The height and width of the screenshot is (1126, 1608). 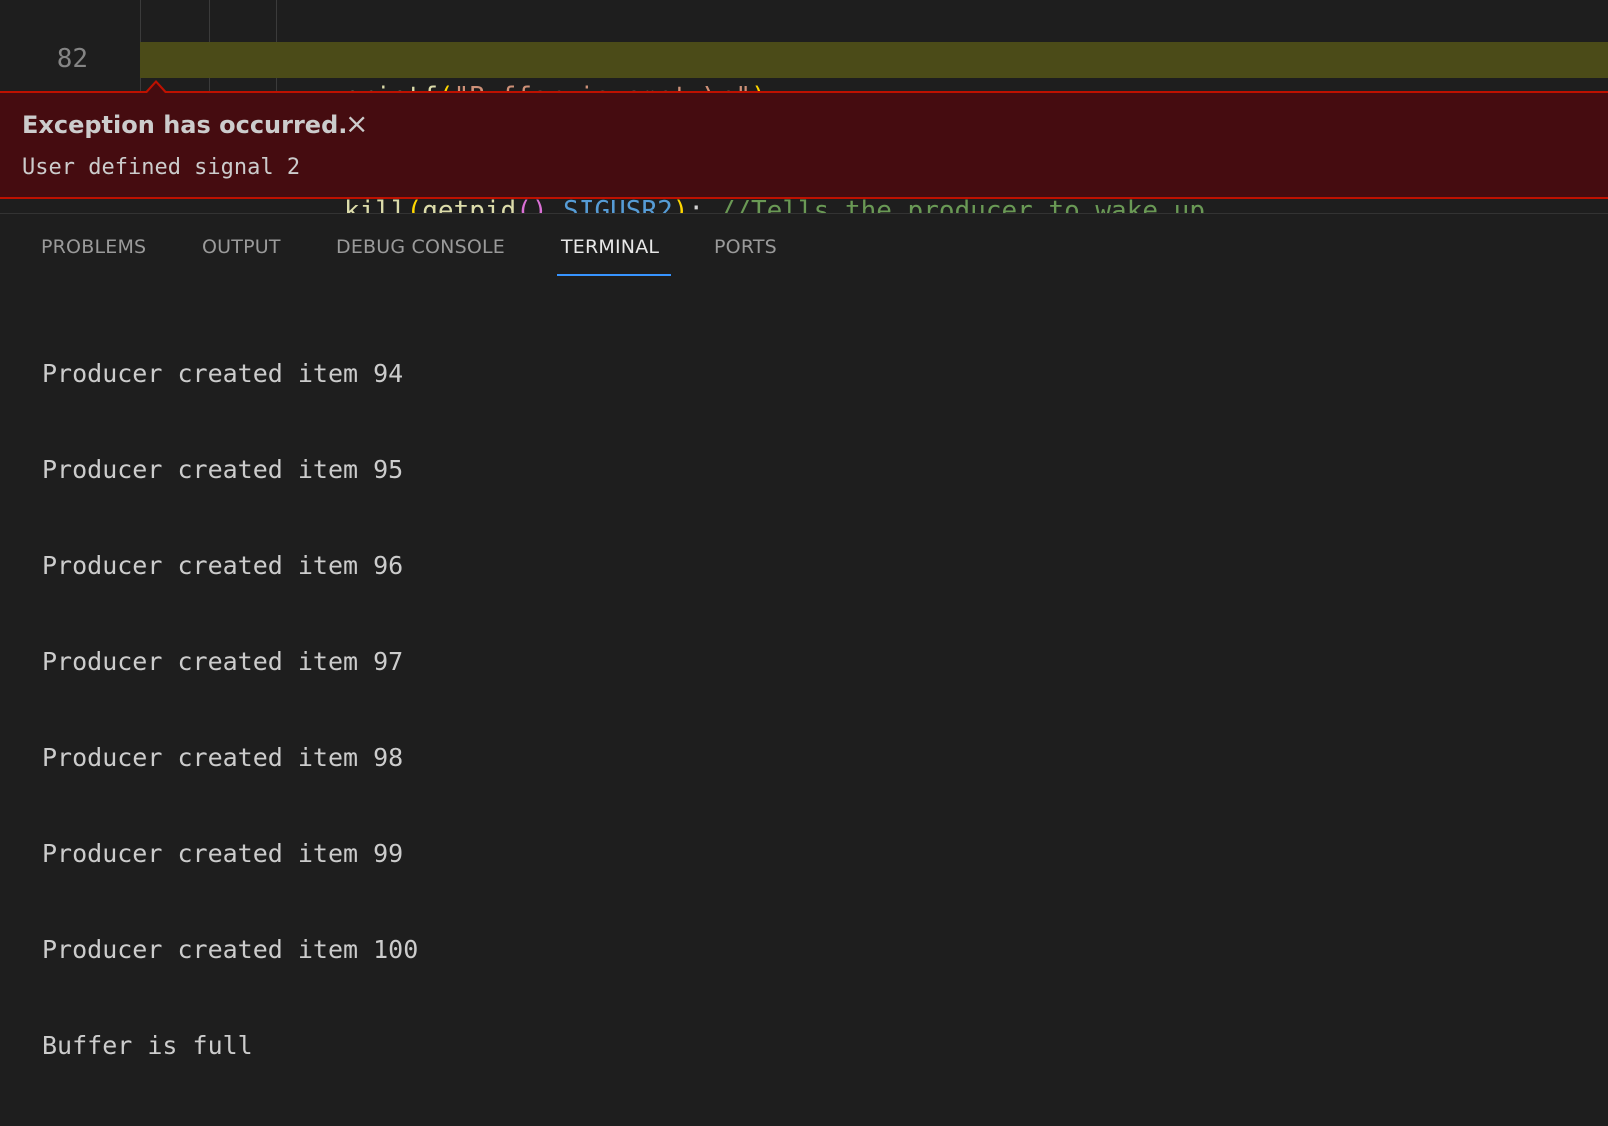 I want to click on debug-stopped-pointer-icon, so click(x=68, y=82).